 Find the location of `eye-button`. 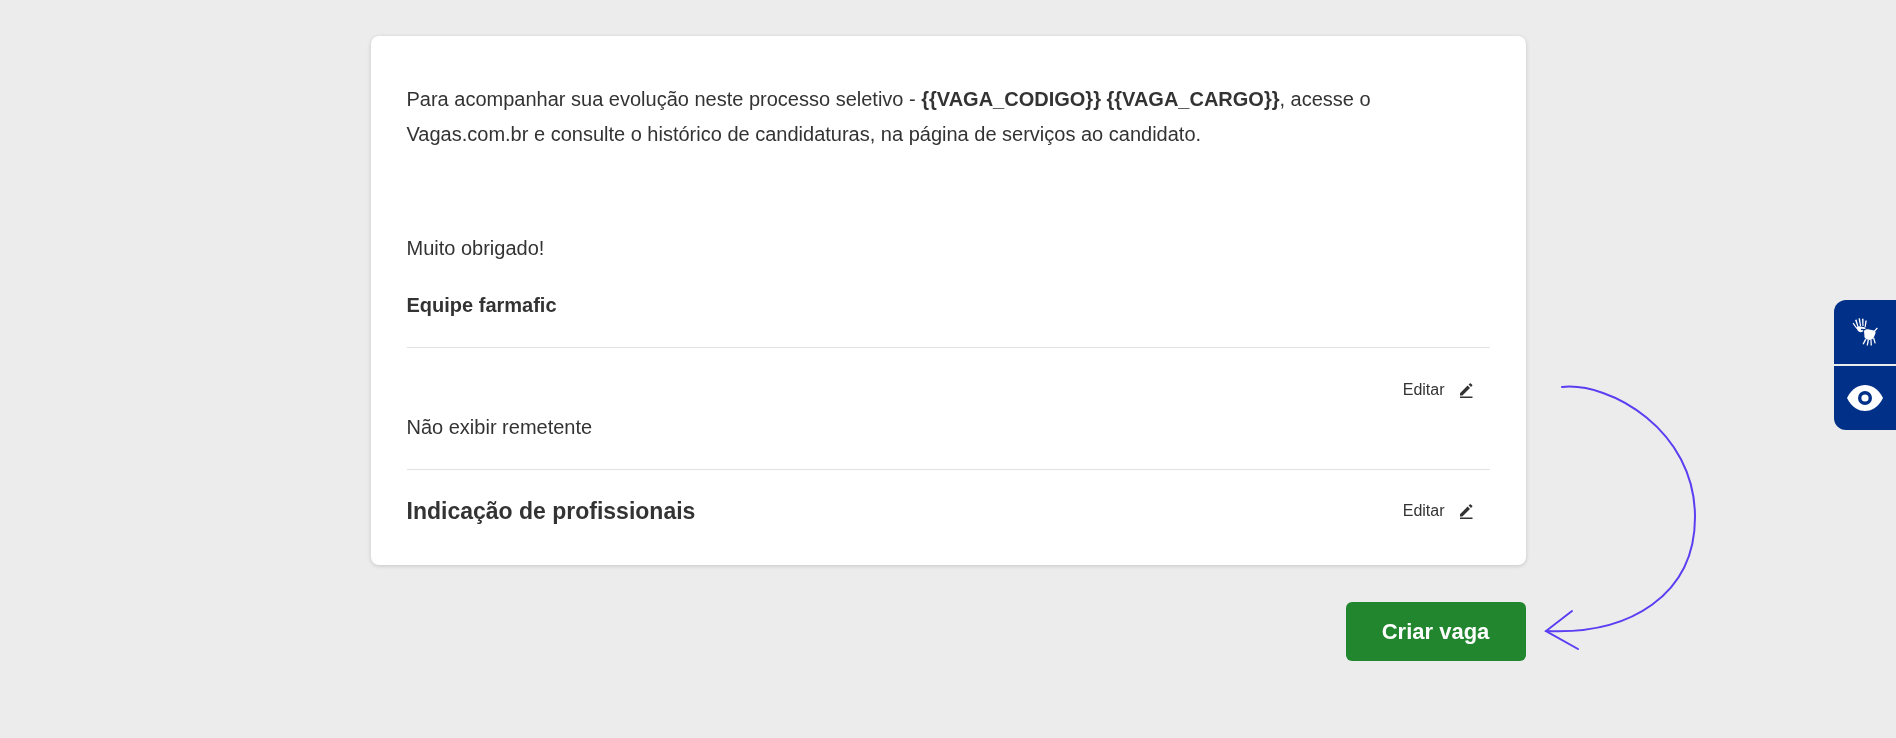

eye-button is located at coordinates (1865, 398).